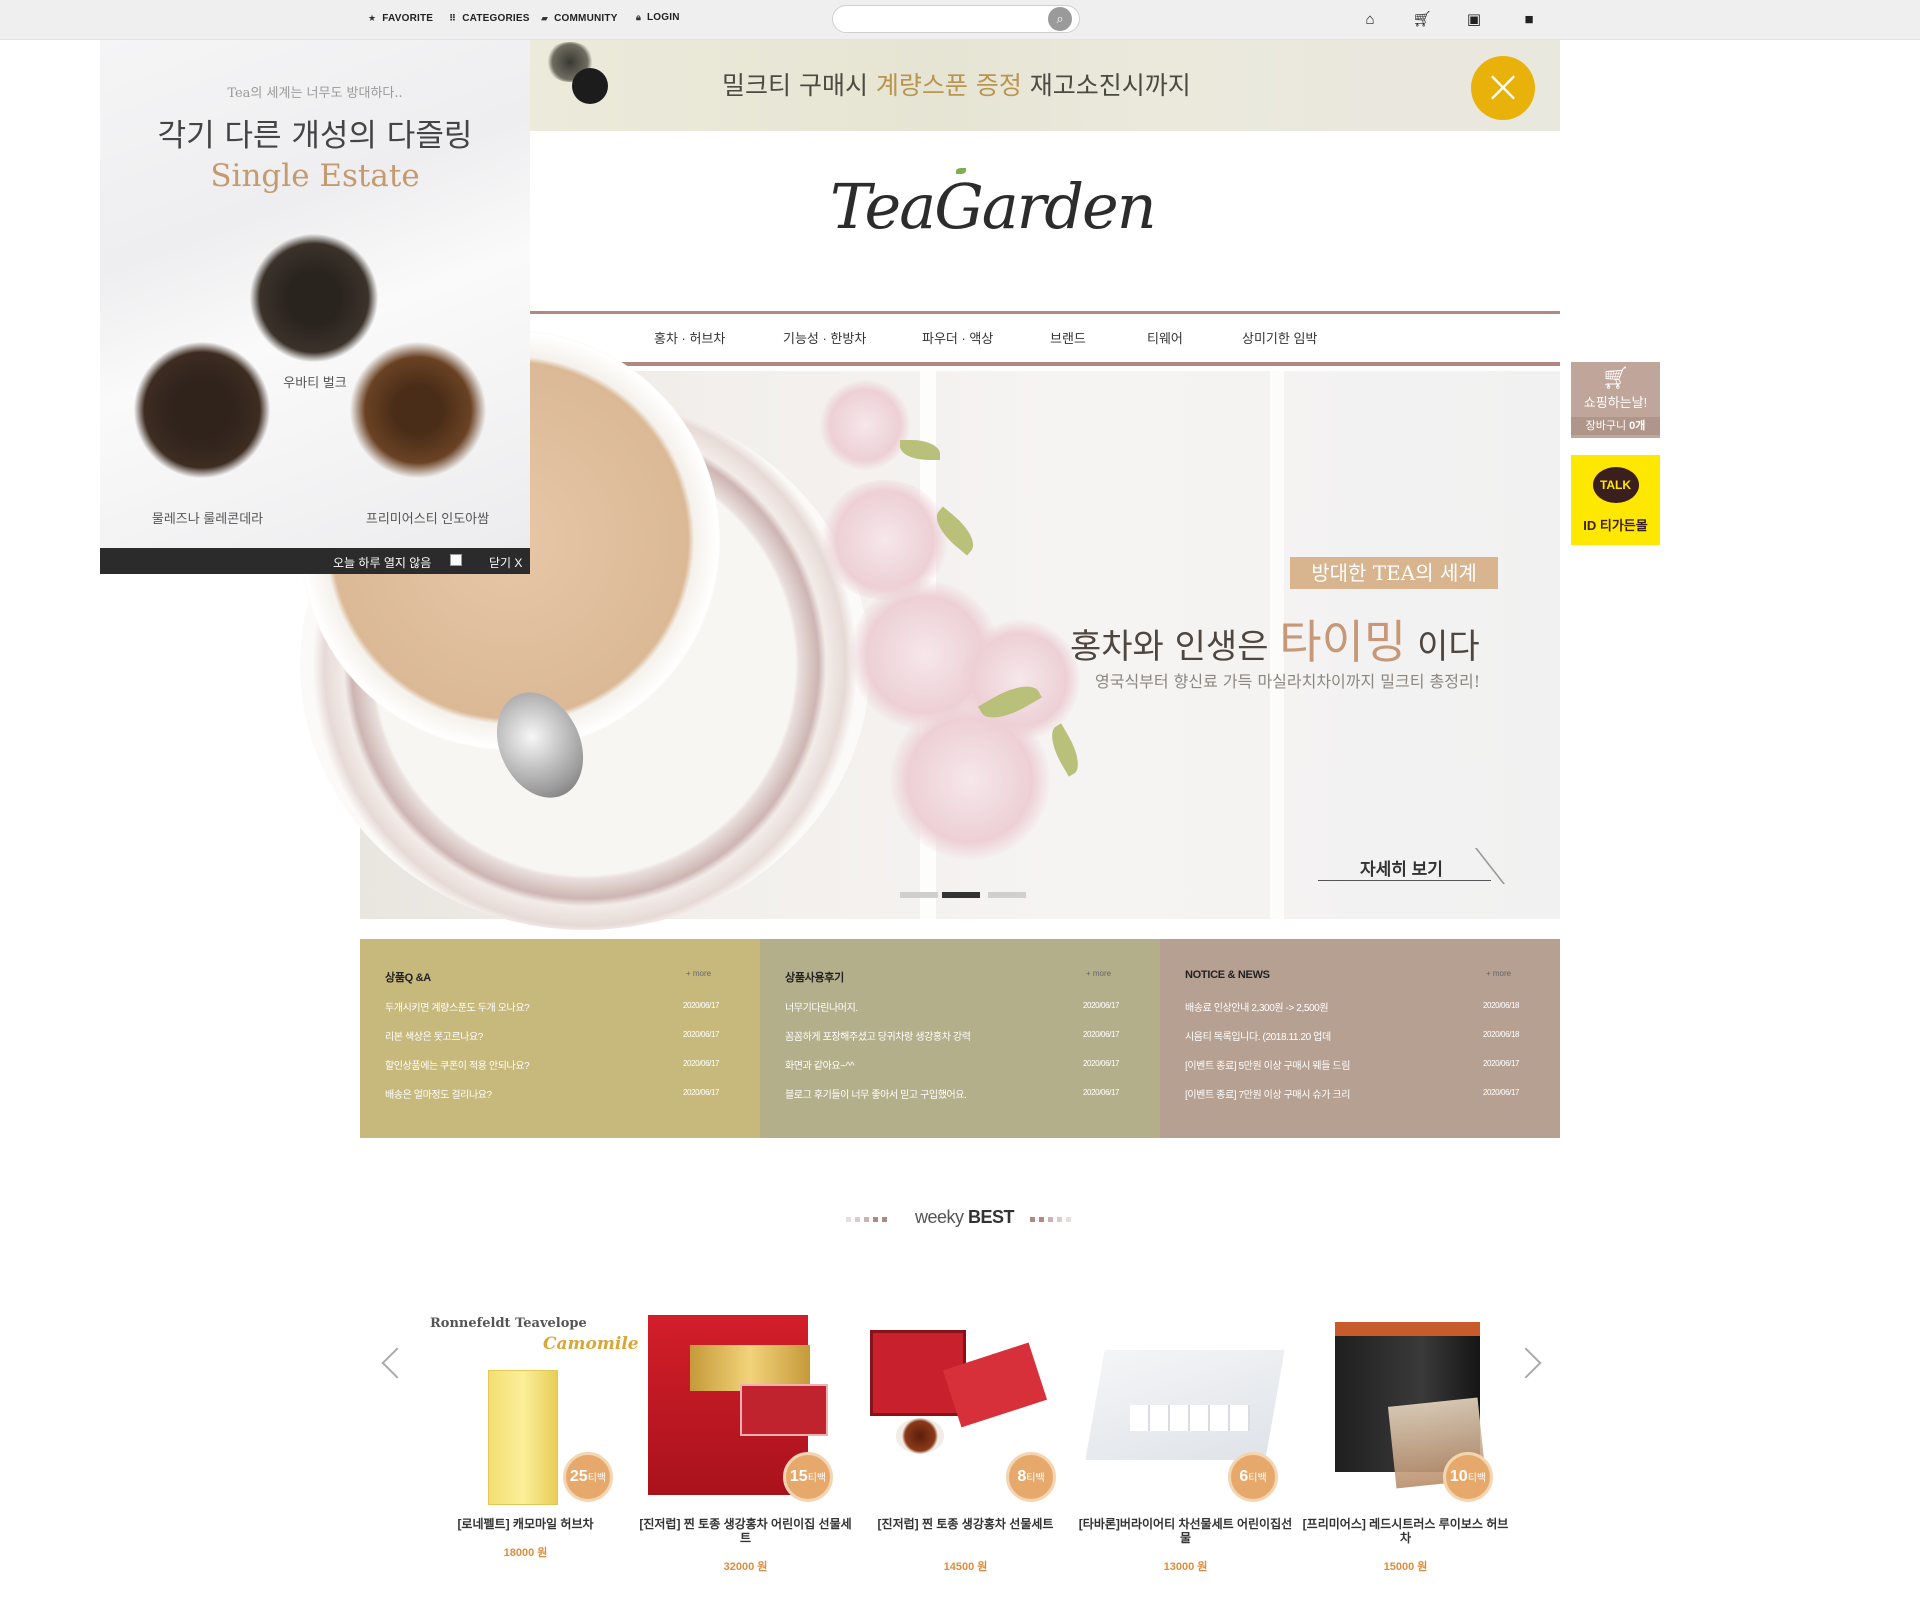 Image resolution: width=1920 pixels, height=1600 pixels. Describe the element at coordinates (508, 1323) in the screenshot. I see `product-1-brand-text: Ronnefeldt Teavelope` at that location.